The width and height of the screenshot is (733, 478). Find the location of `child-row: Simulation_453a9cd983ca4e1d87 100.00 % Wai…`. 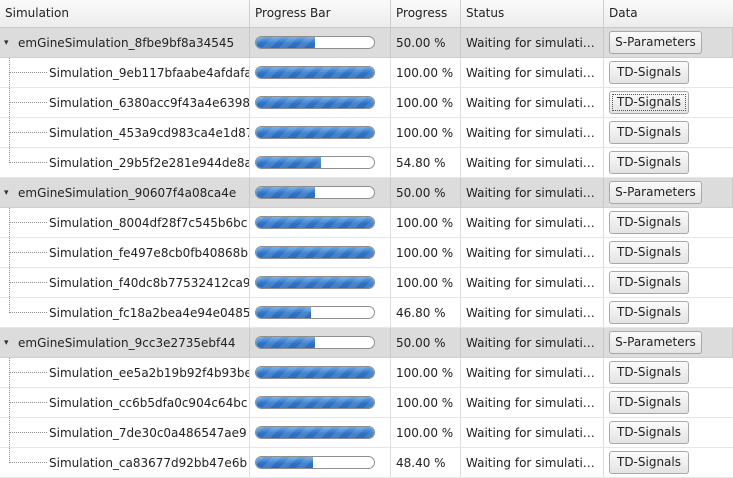

child-row: Simulation_453a9cd983ca4e1d87 100.00 % Wai… is located at coordinates (366, 133).